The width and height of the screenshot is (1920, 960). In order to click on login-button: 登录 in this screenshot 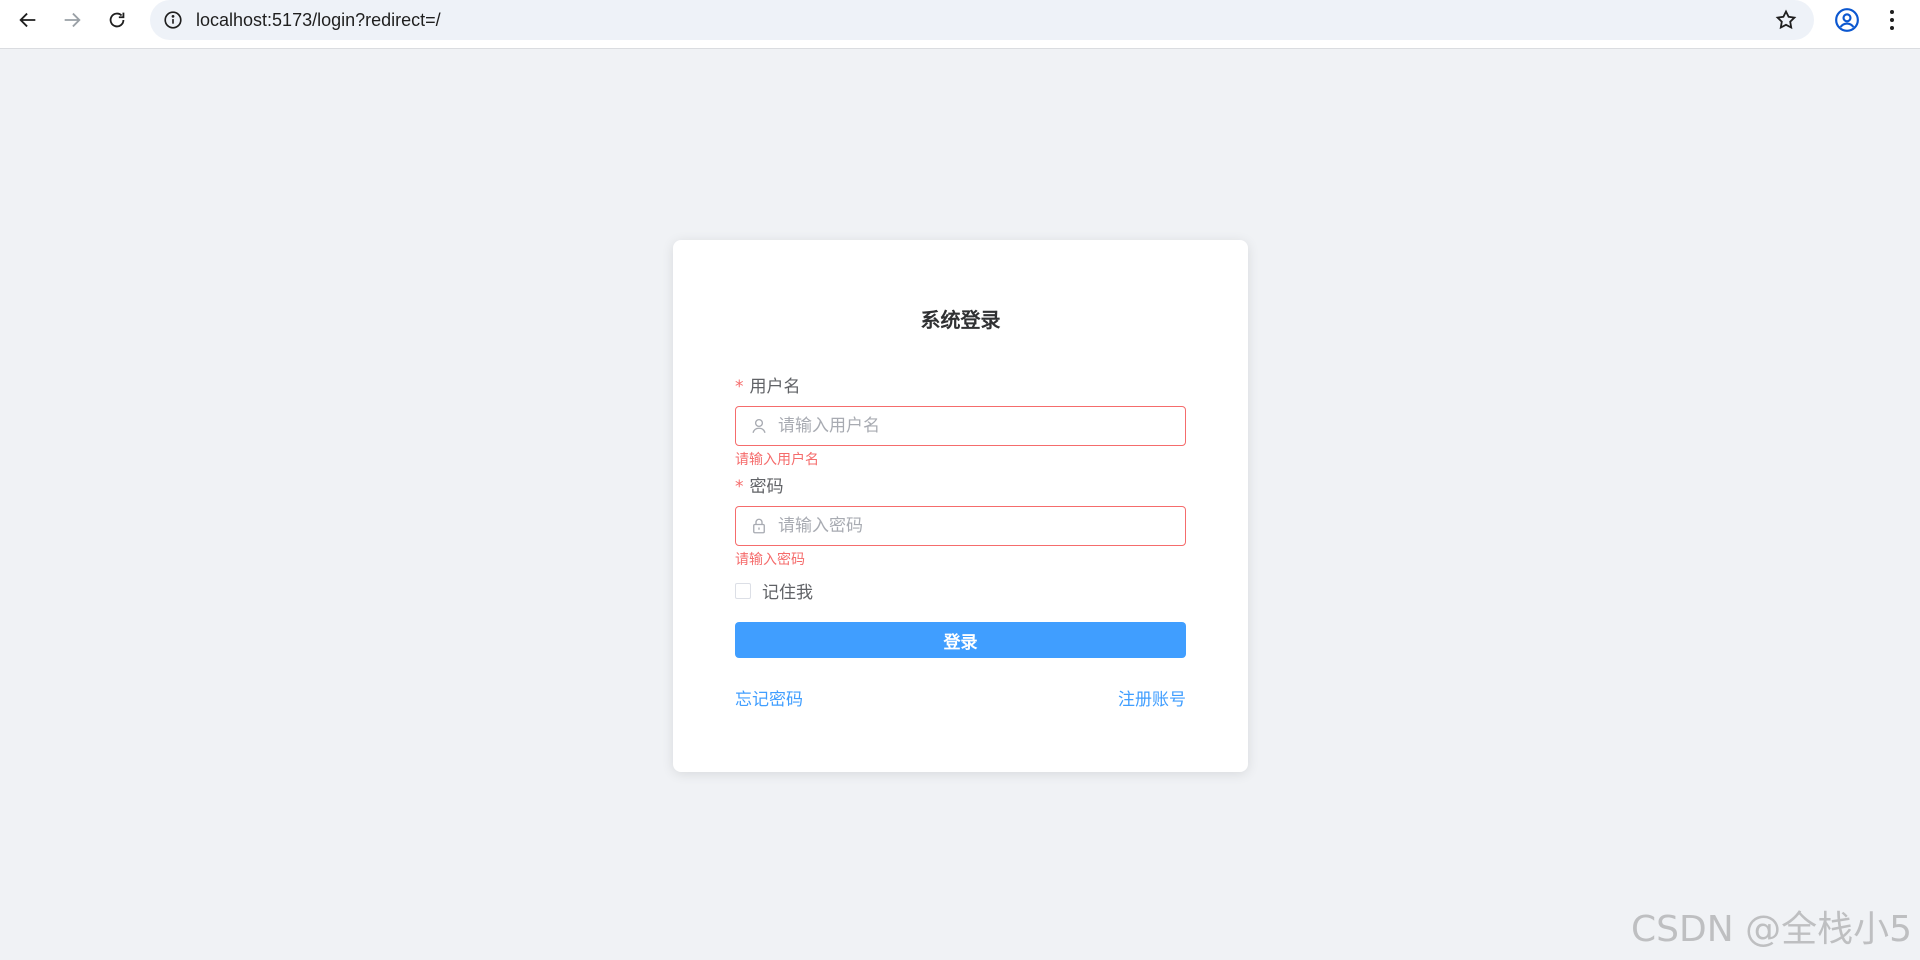, I will do `click(960, 640)`.